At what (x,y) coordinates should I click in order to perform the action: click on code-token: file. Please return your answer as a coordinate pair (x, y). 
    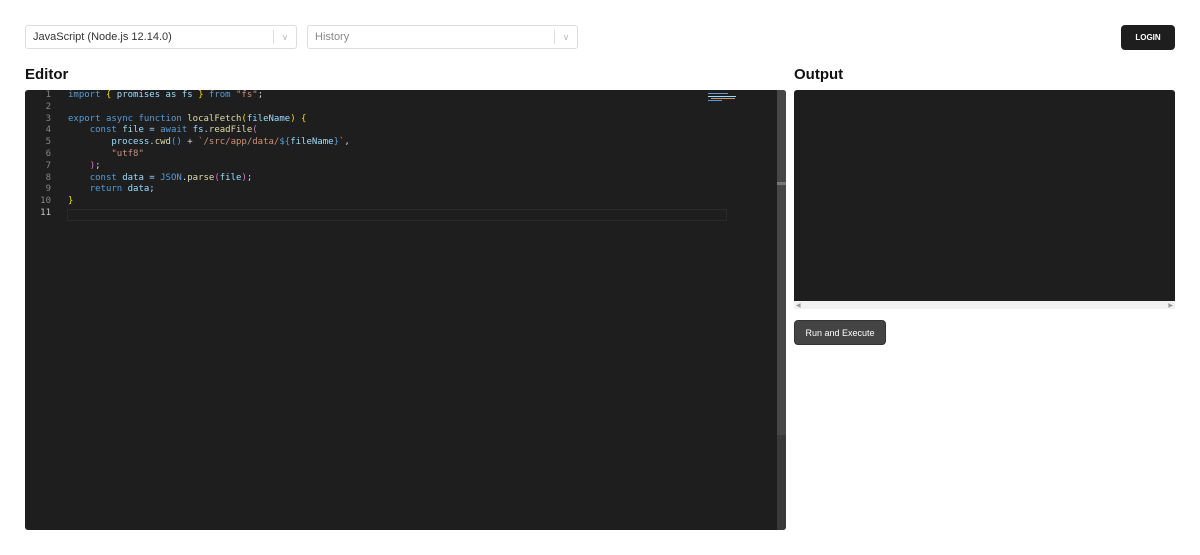
    Looking at the image, I should click on (230, 177).